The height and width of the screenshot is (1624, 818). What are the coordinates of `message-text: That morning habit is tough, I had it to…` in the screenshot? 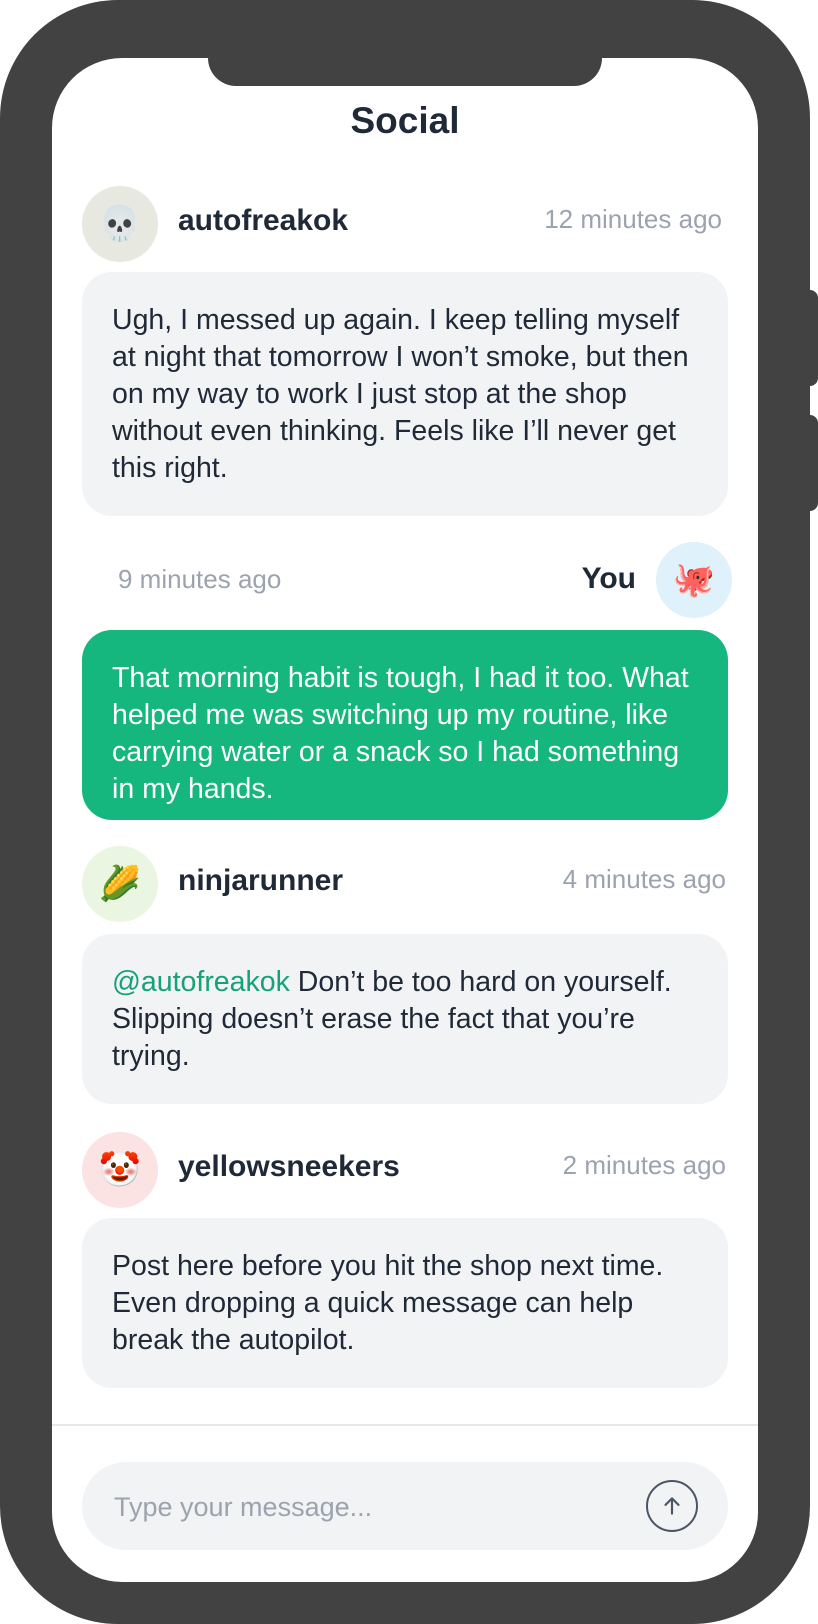 It's located at (400, 733).